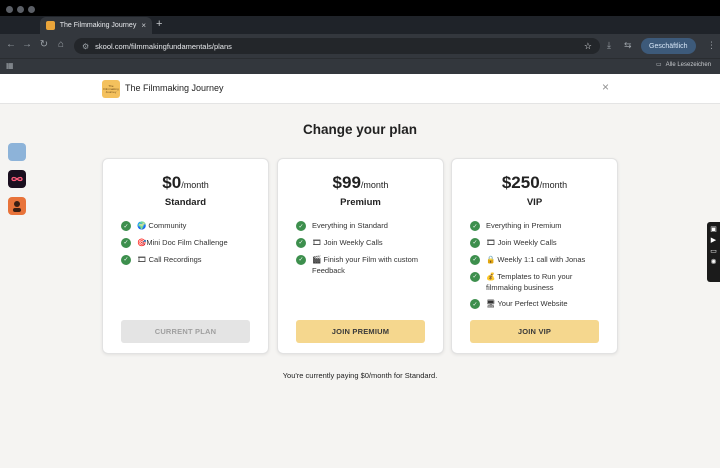  I want to click on plan-name: Premium, so click(360, 202).